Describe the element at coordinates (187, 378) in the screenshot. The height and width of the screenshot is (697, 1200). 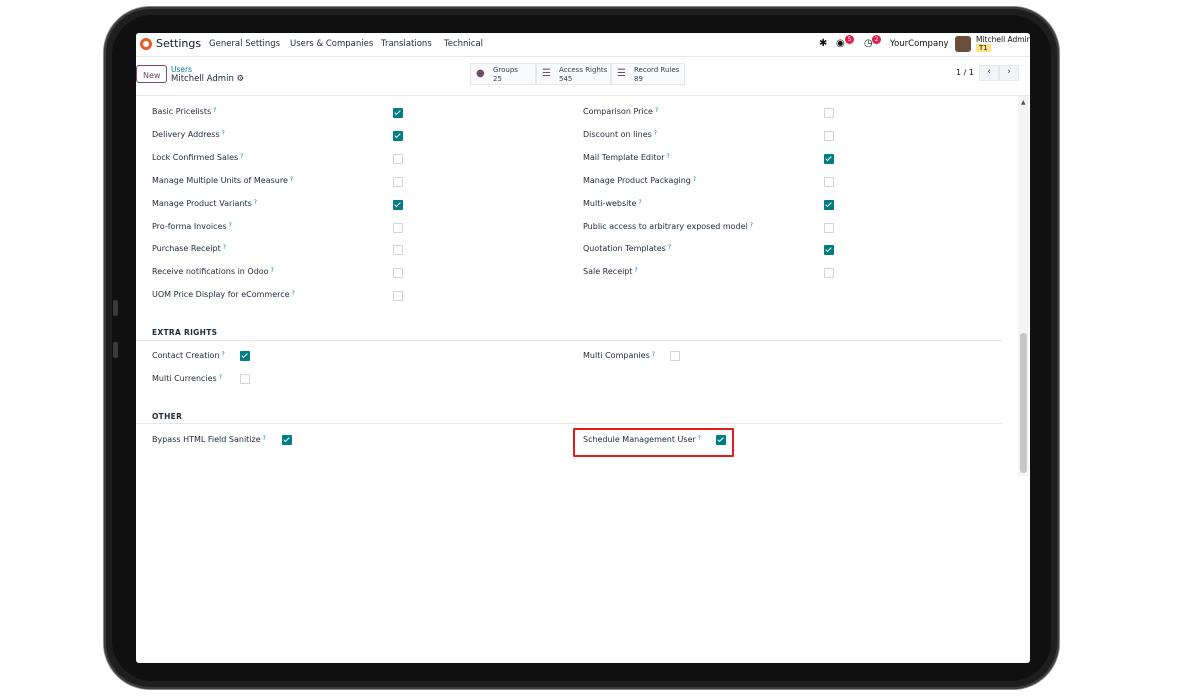
I see `right-label: Multi Currencies?` at that location.